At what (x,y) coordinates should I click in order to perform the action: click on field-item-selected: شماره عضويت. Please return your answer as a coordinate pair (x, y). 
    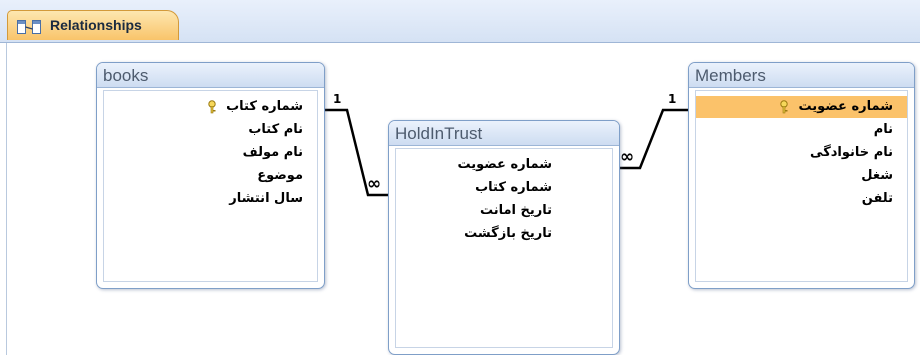
    Looking at the image, I should click on (801, 107).